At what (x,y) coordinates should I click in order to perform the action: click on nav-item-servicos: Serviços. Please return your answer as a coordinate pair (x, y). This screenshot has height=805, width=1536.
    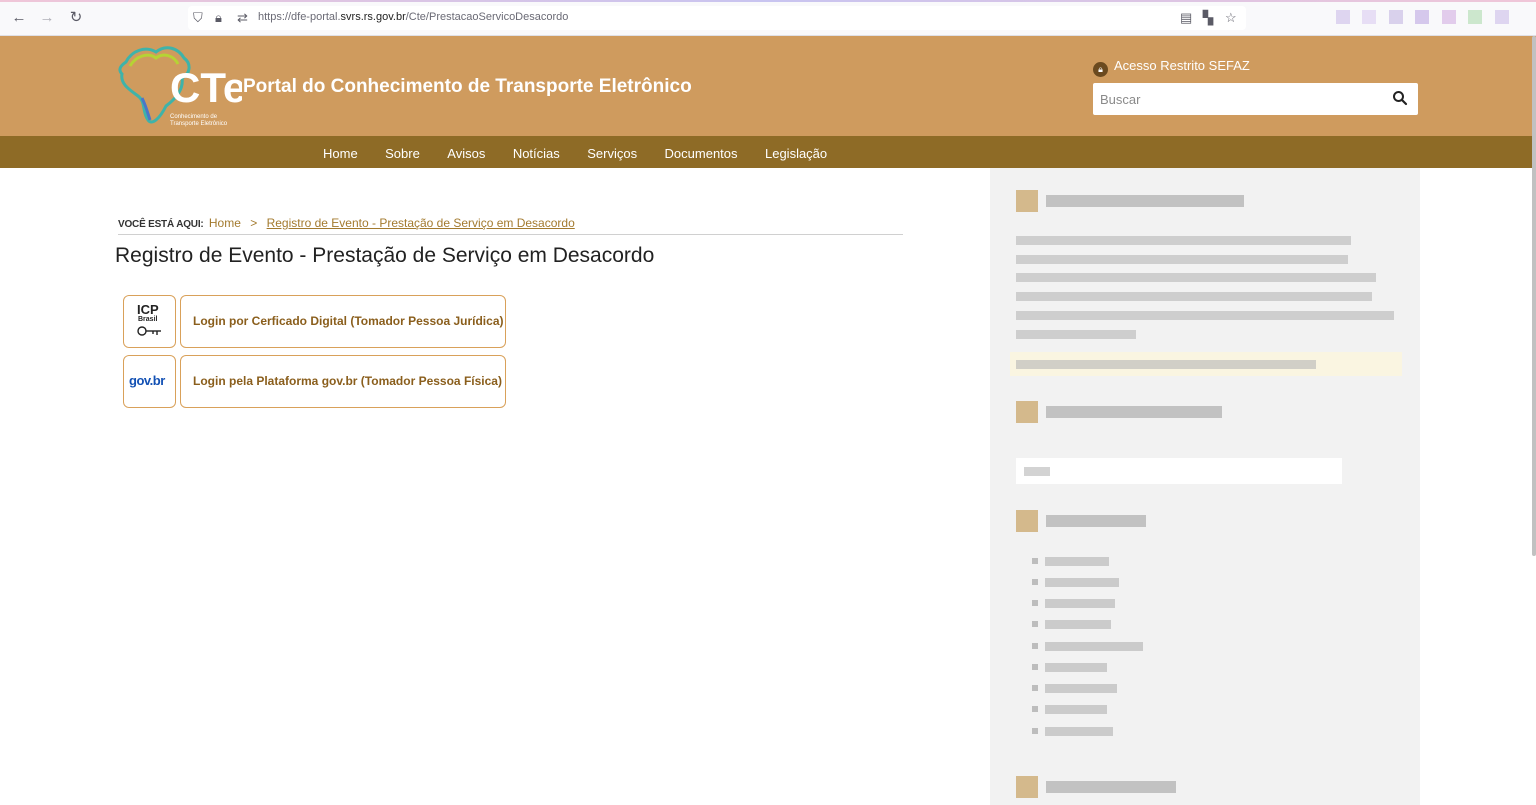
    Looking at the image, I should click on (612, 153).